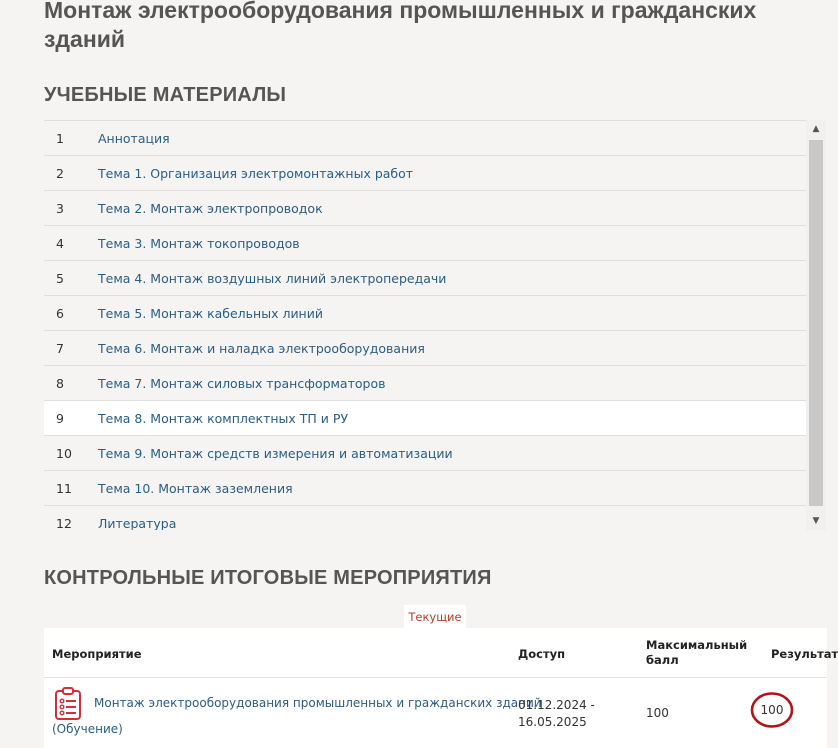 This screenshot has height=748, width=838. What do you see at coordinates (64, 523) in the screenshot?
I see `list-item-number: 12` at bounding box center [64, 523].